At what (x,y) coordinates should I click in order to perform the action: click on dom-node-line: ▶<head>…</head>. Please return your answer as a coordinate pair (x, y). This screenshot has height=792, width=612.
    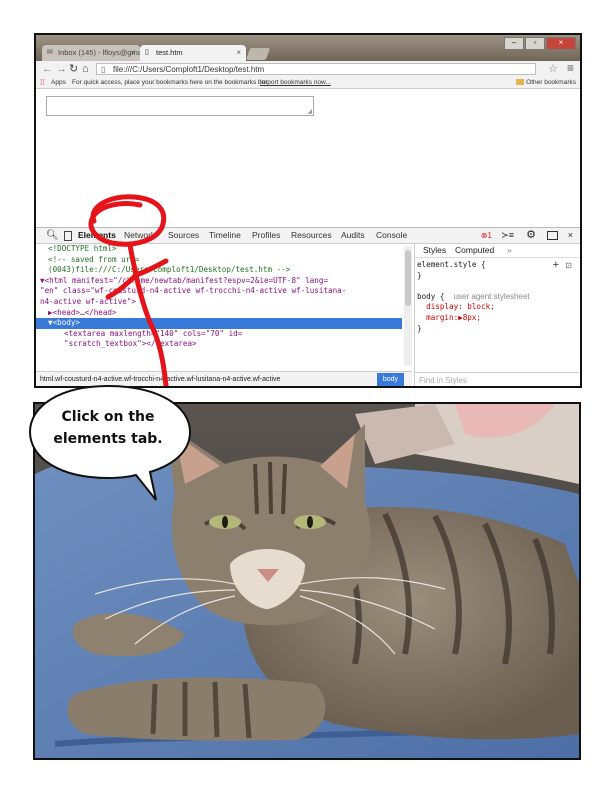
    Looking at the image, I should click on (219, 313).